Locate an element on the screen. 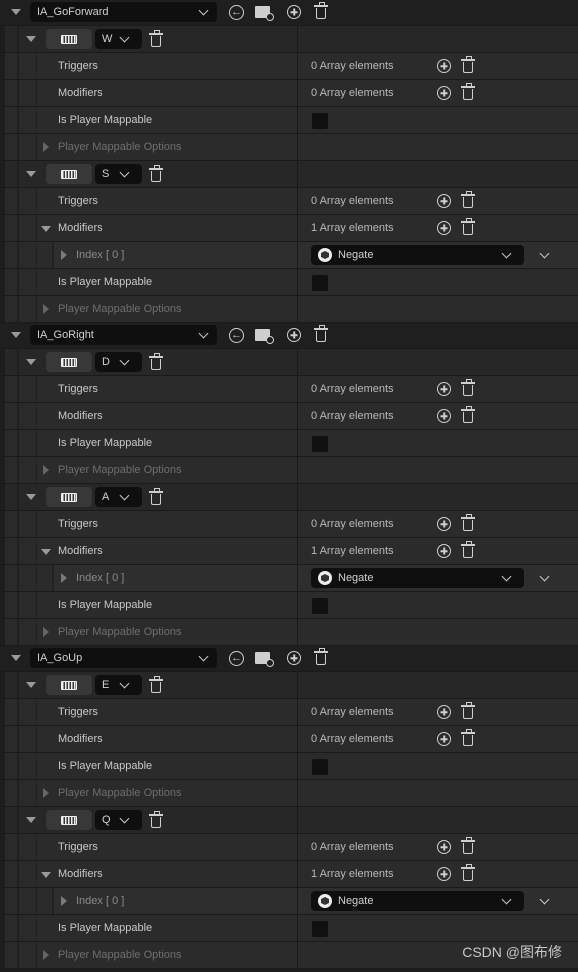  key-selector: S is located at coordinates (118, 174).